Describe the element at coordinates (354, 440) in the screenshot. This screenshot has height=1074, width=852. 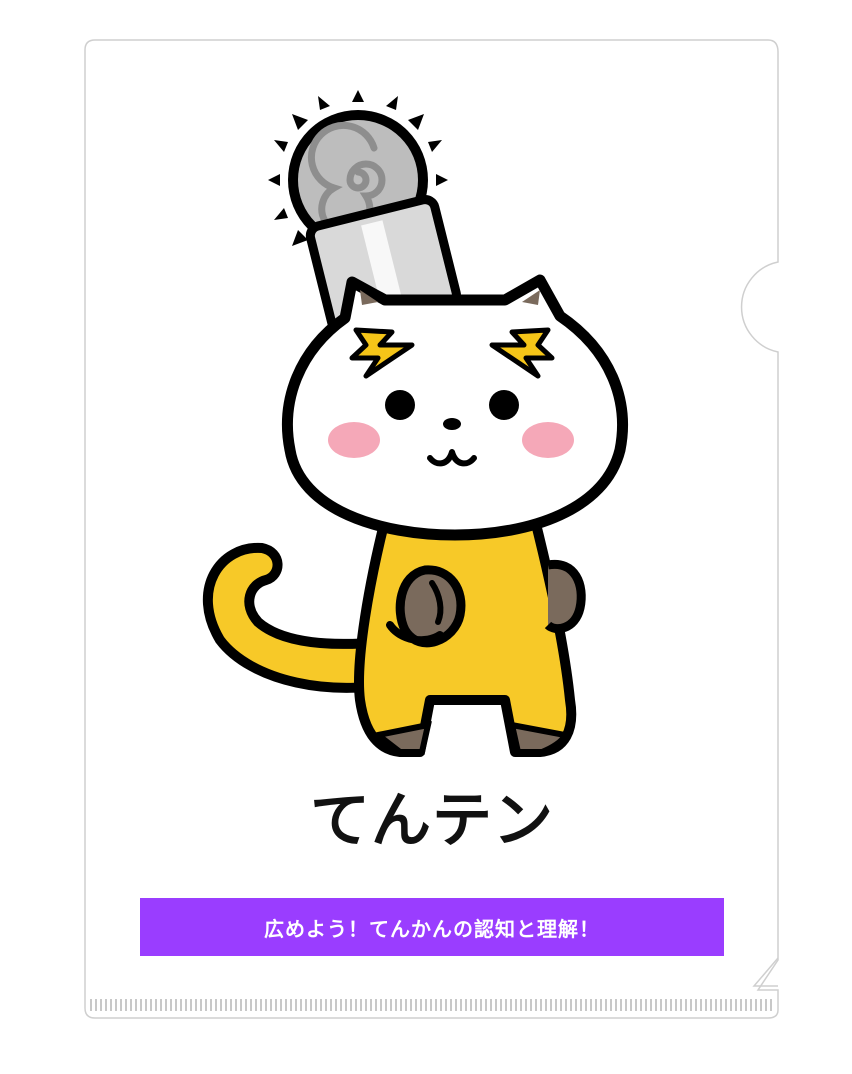
I see `left-cheek` at that location.